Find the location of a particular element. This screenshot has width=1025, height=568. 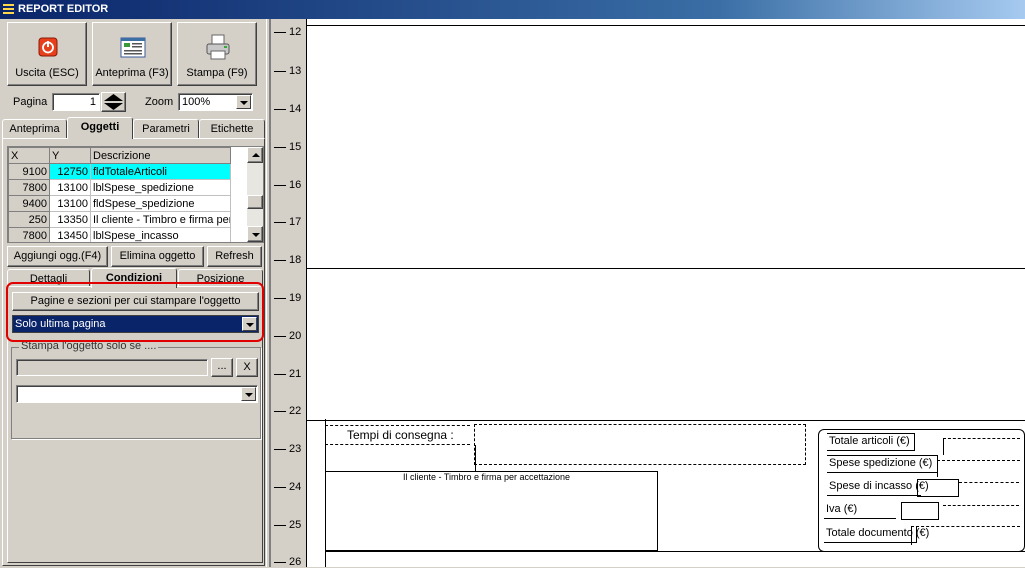

highlight-outline is located at coordinates (135, 312).